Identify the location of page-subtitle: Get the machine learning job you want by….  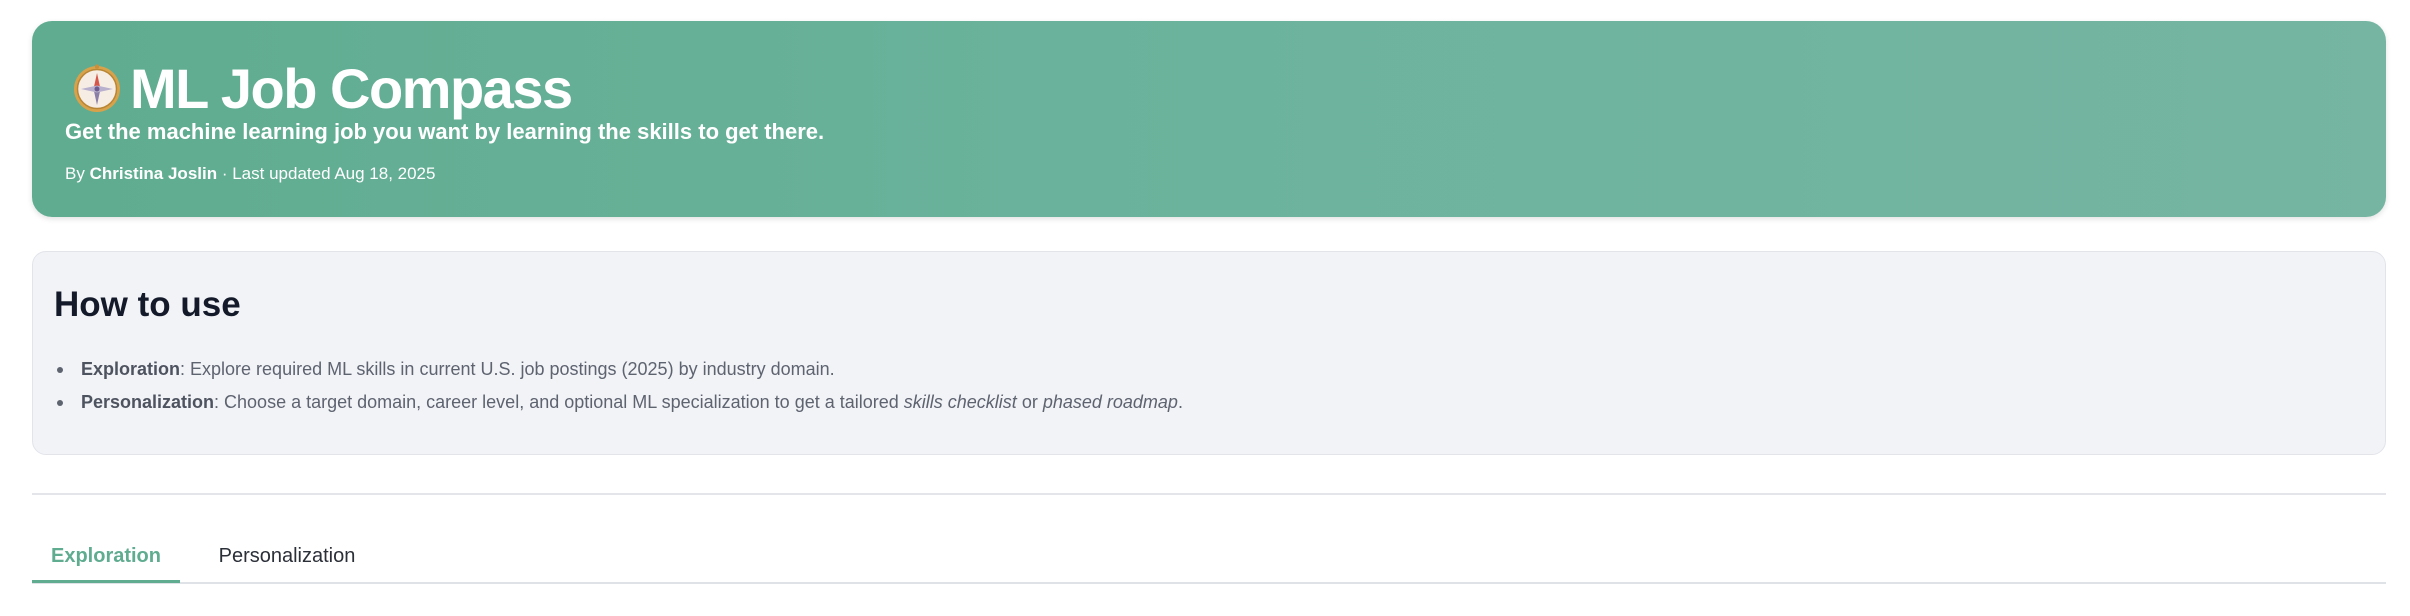
(445, 131).